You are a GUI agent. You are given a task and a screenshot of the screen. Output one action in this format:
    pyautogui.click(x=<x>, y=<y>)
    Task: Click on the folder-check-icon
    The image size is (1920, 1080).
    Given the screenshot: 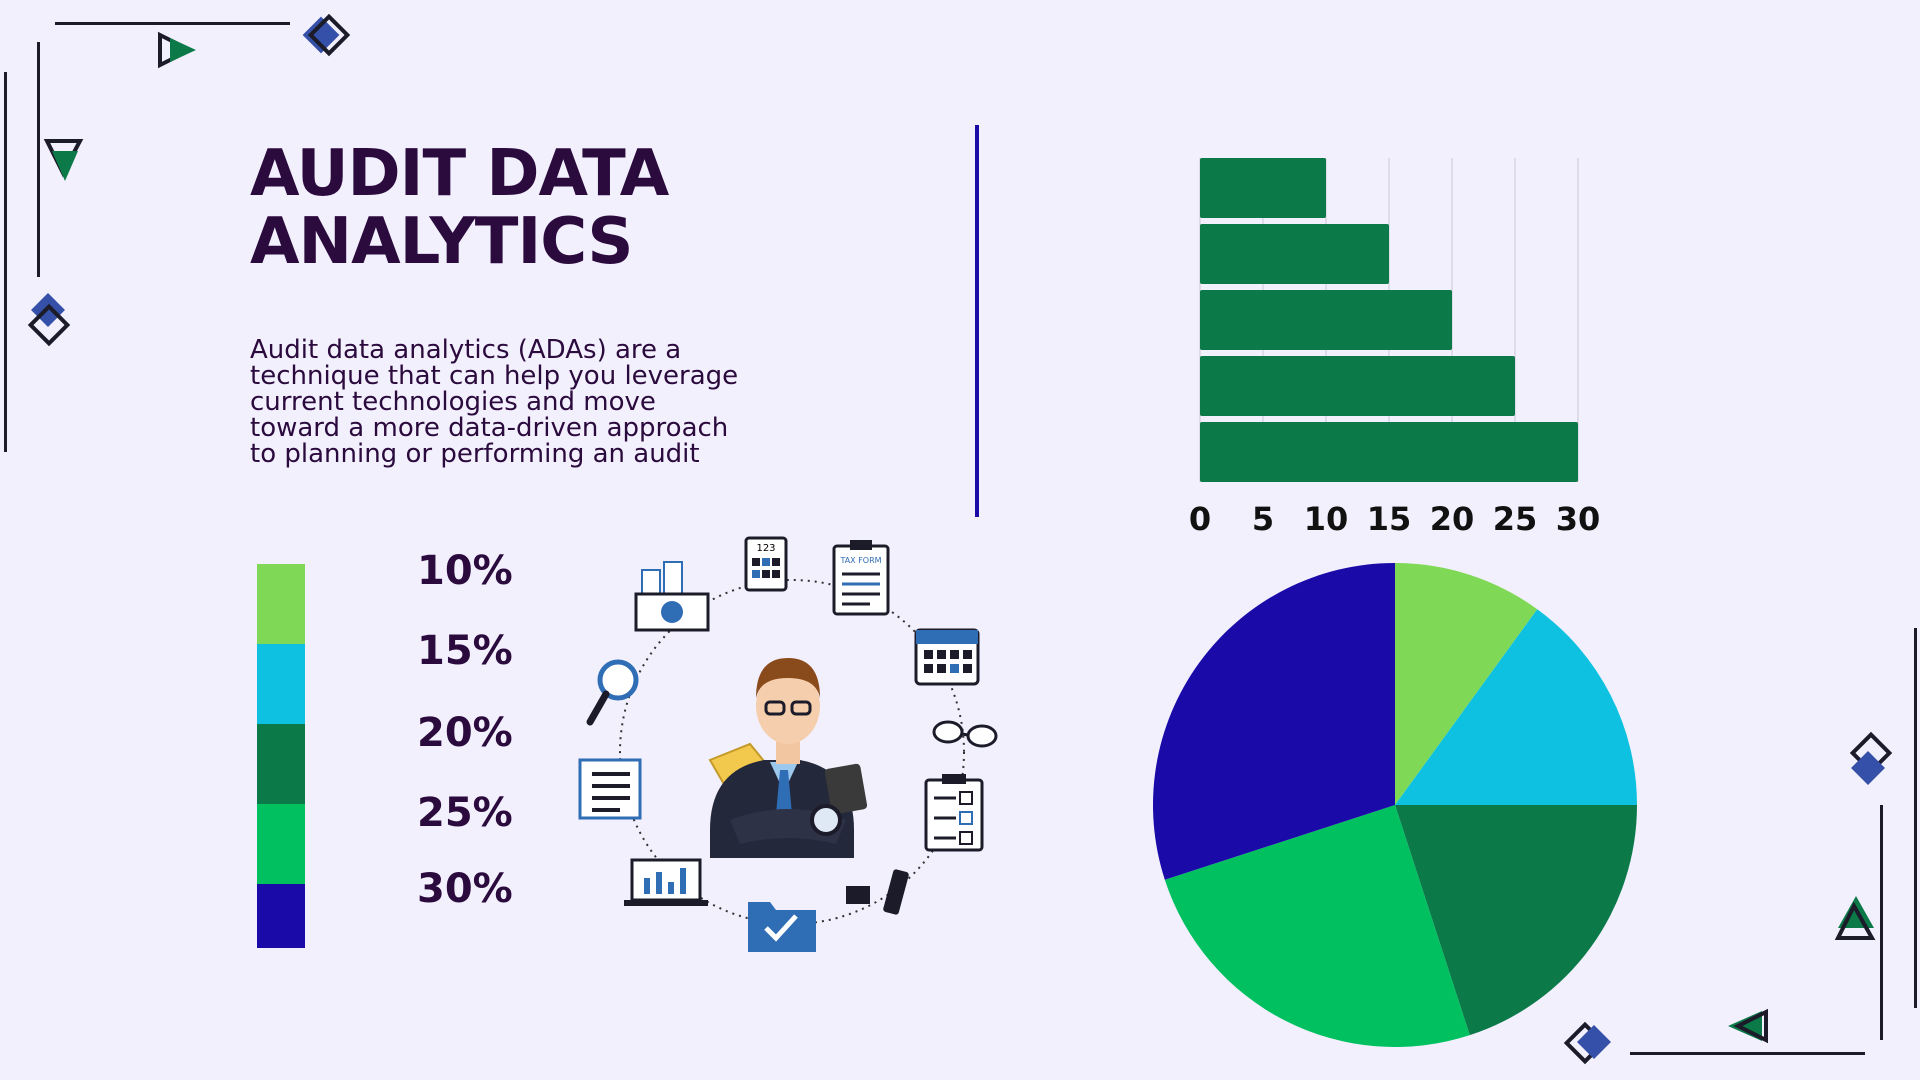 What is the action you would take?
    pyautogui.click(x=782, y=927)
    